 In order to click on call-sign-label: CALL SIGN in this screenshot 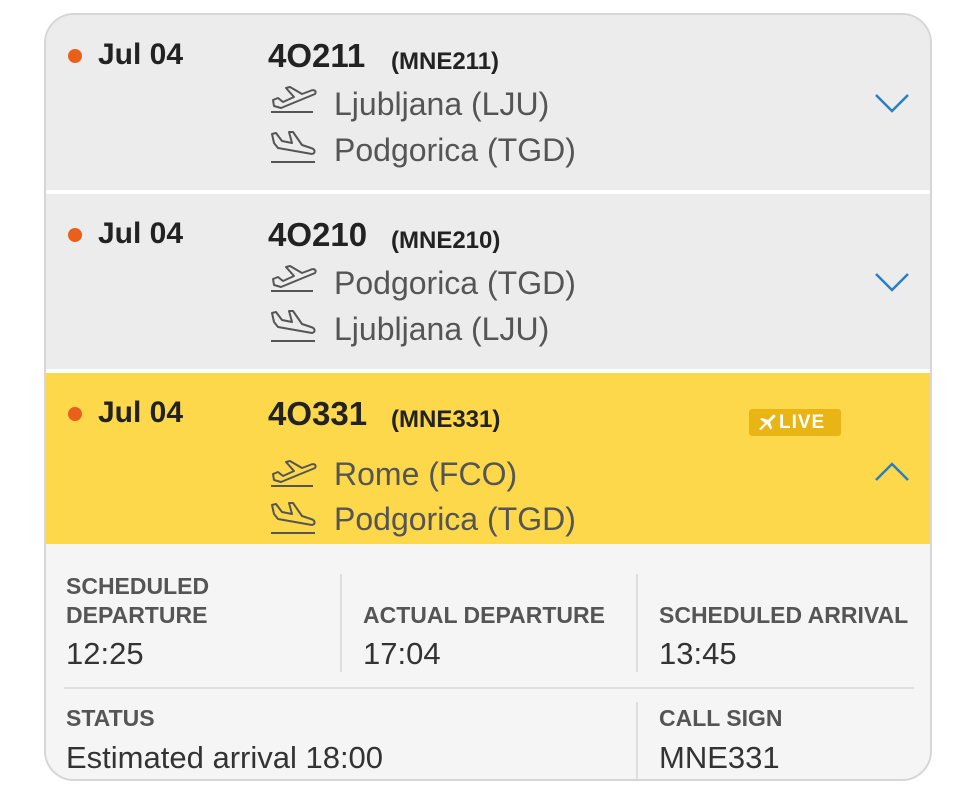, I will do `click(721, 718)`.